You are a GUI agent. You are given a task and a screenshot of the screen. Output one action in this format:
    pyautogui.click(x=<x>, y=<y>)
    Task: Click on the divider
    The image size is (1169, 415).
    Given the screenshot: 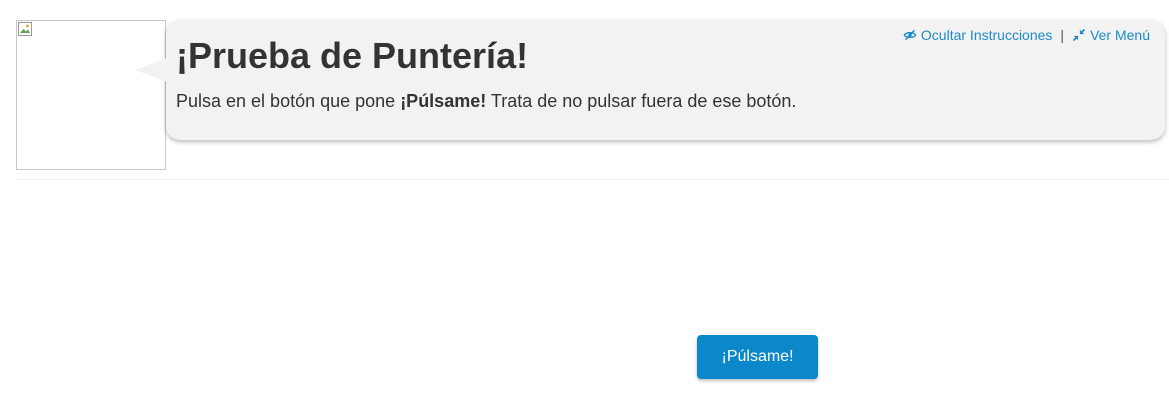 What is the action you would take?
    pyautogui.click(x=592, y=179)
    